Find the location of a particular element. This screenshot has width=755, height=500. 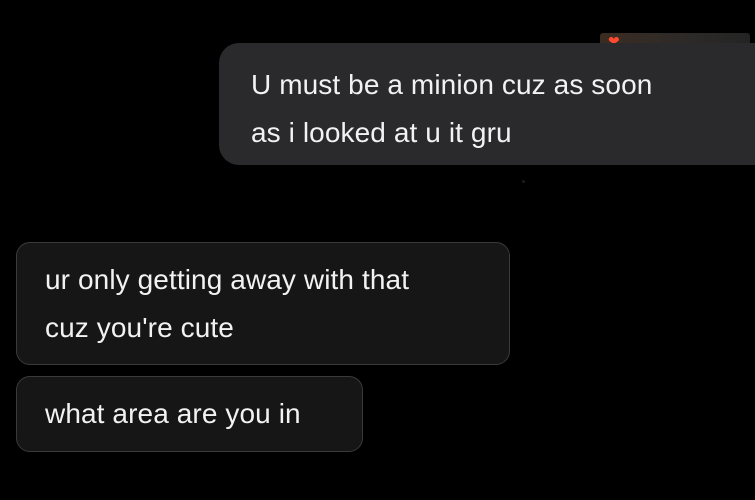

incoming-message-bubble: what area are you in is located at coordinates (189, 414).